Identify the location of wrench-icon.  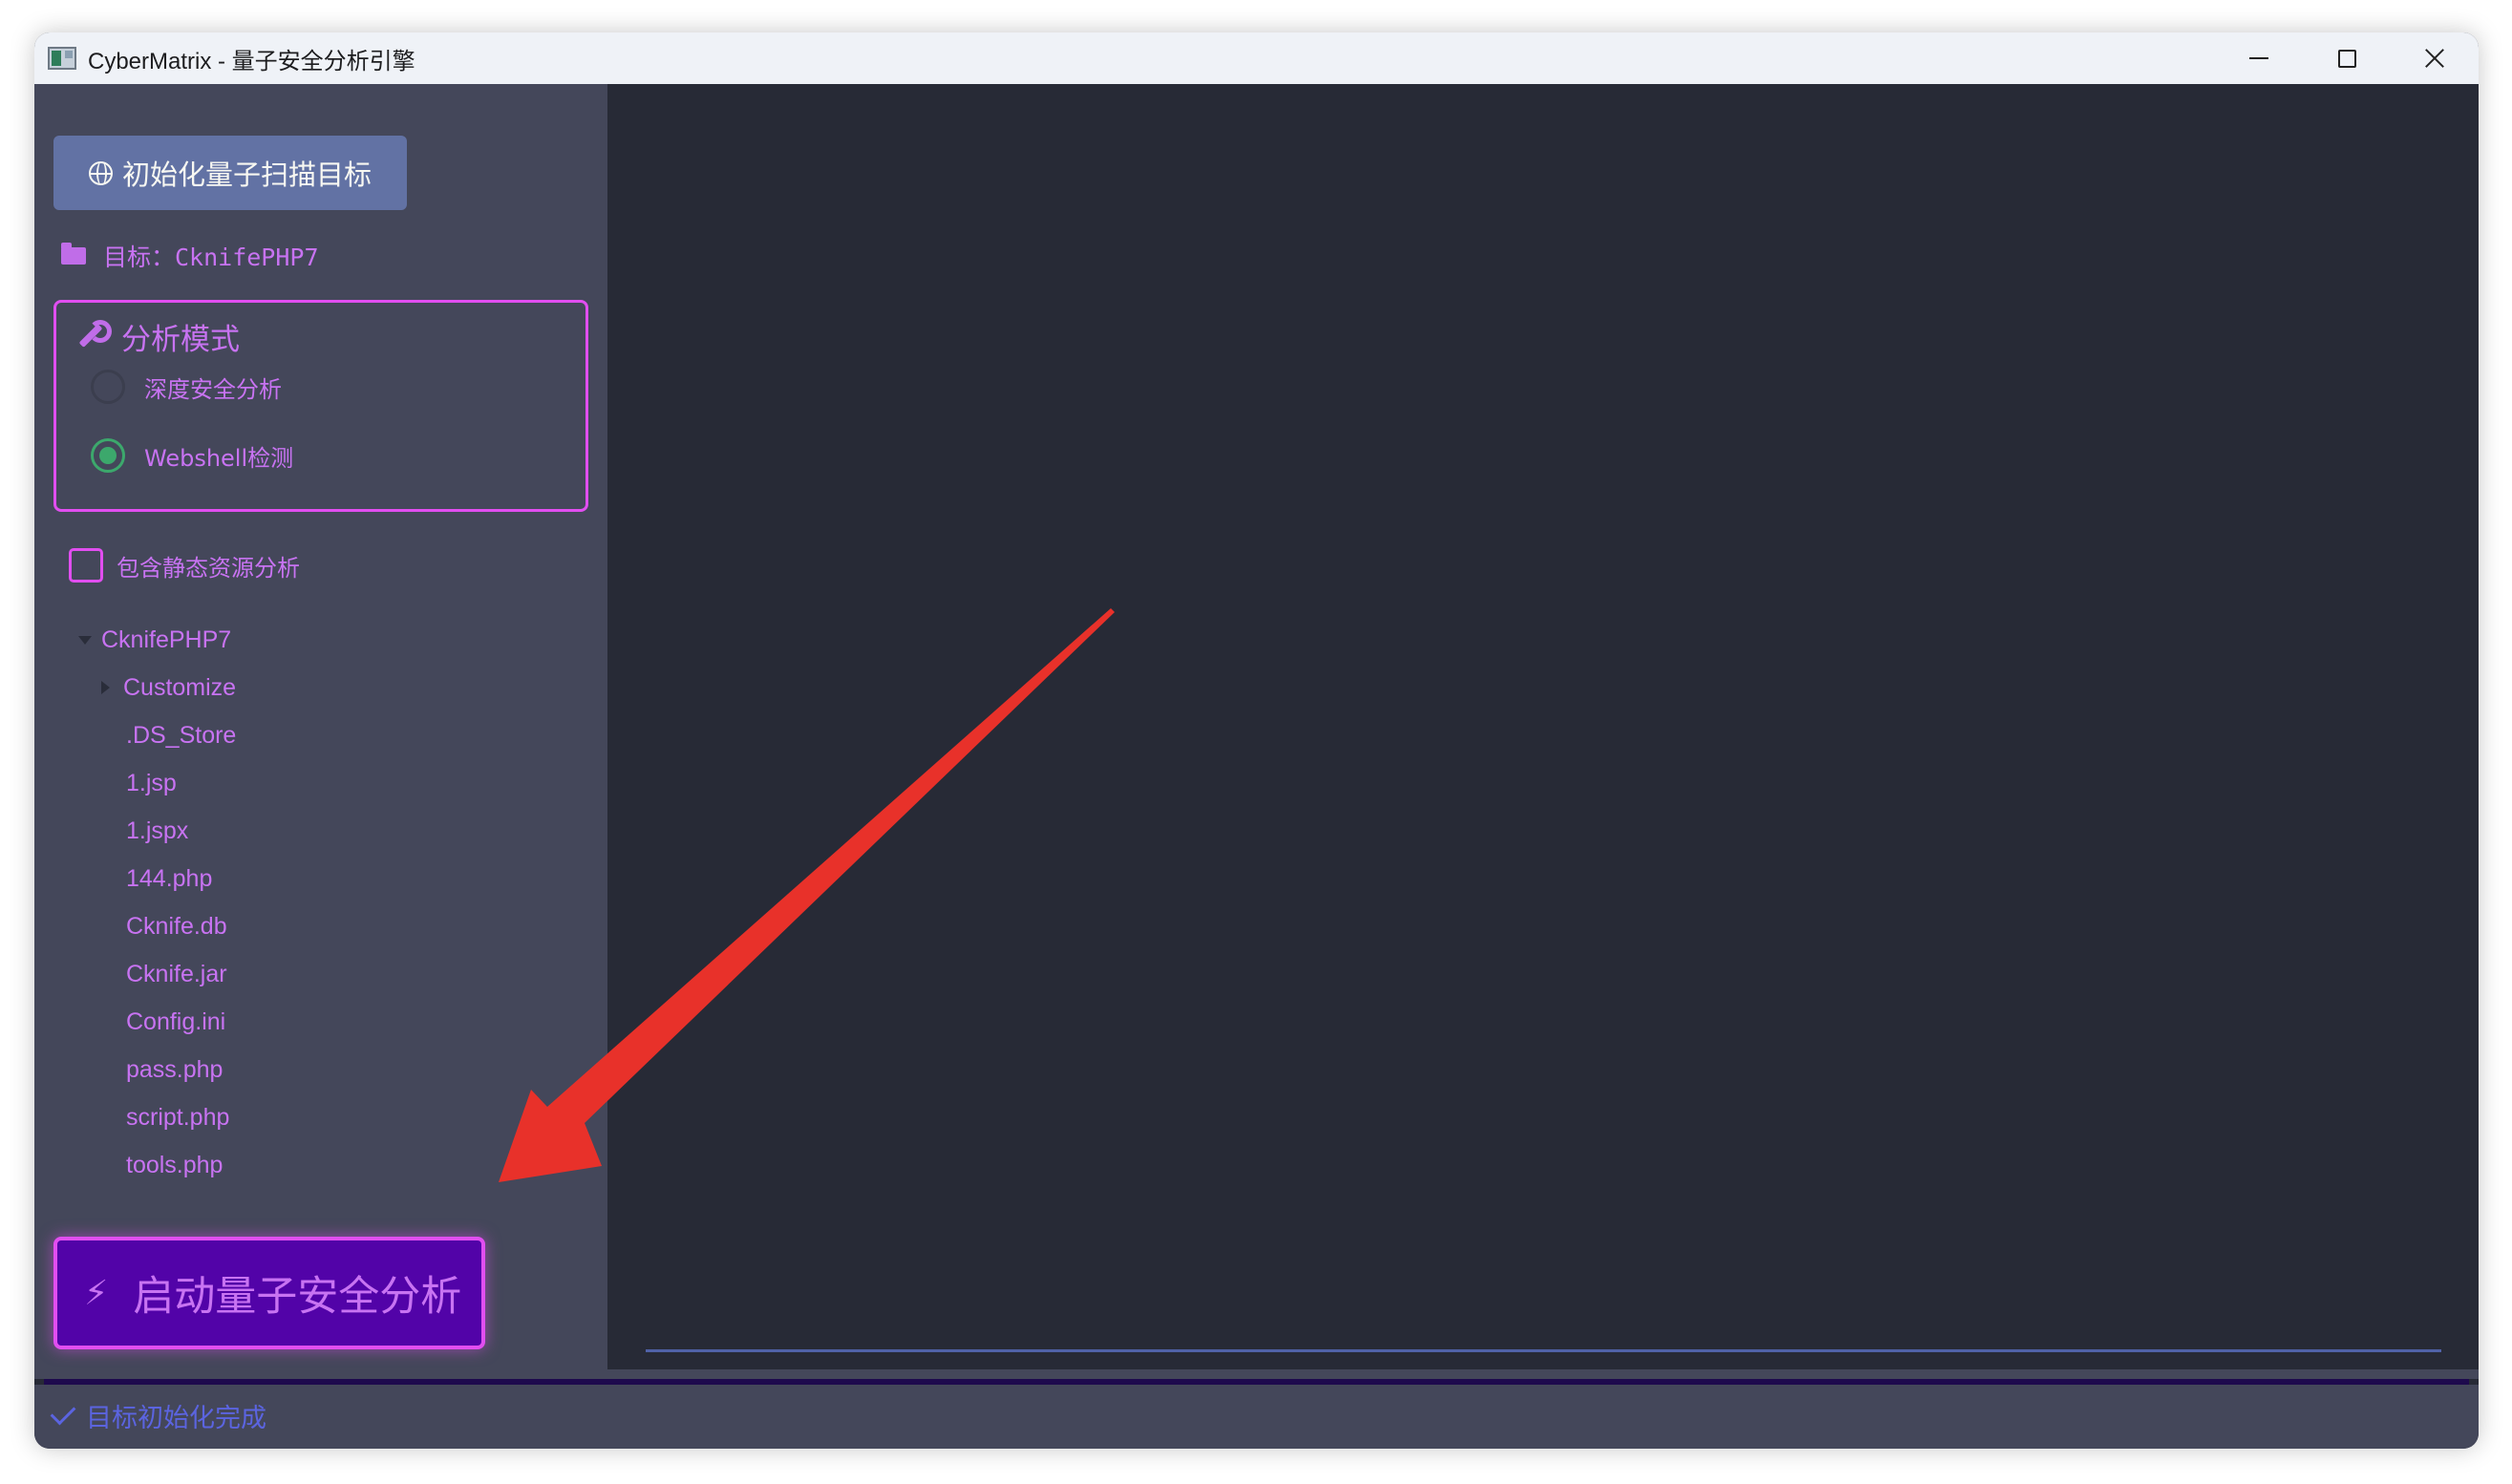
(92, 336).